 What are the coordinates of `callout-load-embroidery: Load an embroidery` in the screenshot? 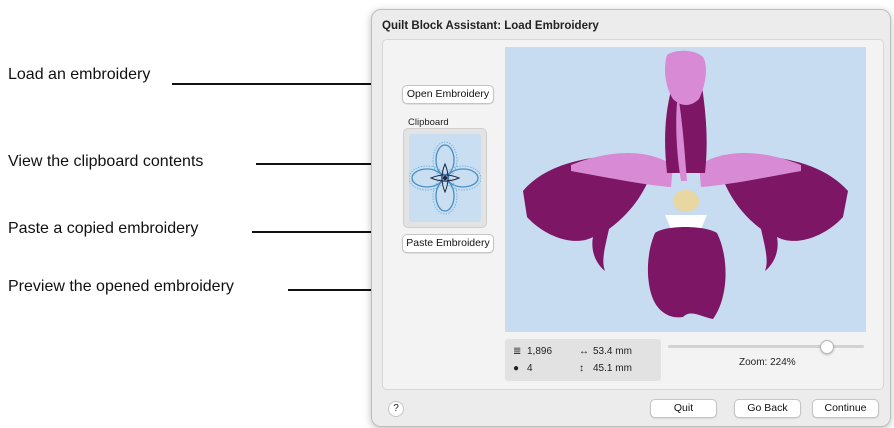 It's located at (79, 74).